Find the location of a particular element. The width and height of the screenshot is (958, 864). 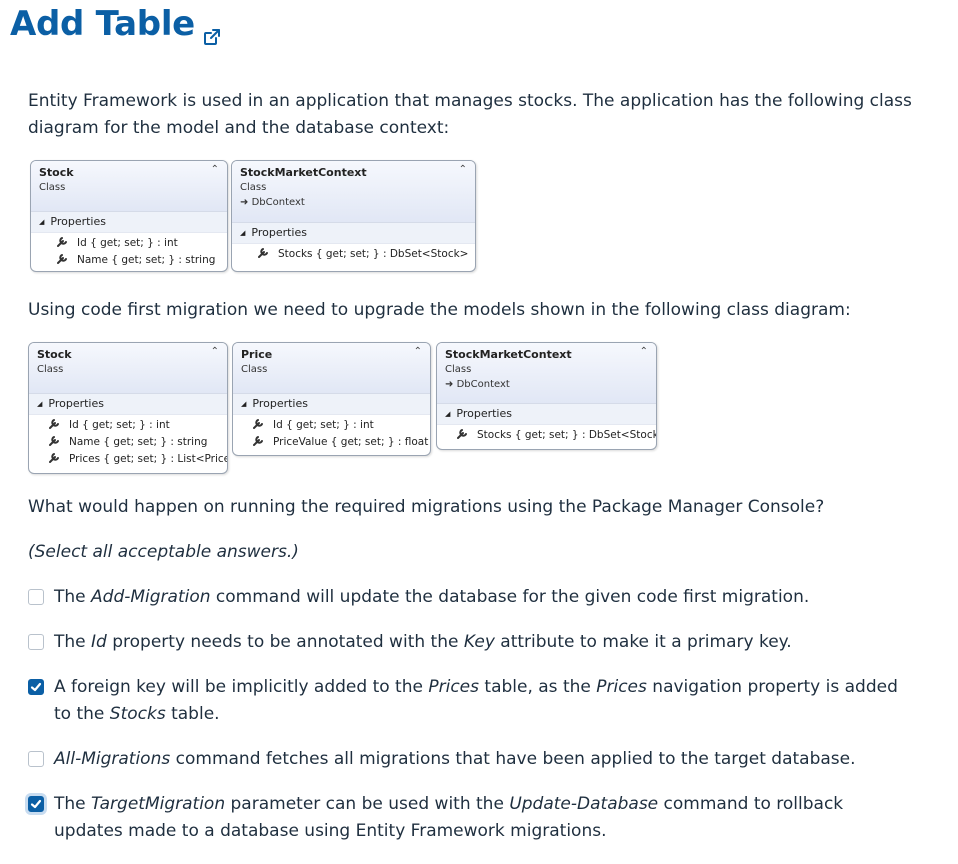

property-text: PriceValue { get; set; } : float is located at coordinates (351, 442).